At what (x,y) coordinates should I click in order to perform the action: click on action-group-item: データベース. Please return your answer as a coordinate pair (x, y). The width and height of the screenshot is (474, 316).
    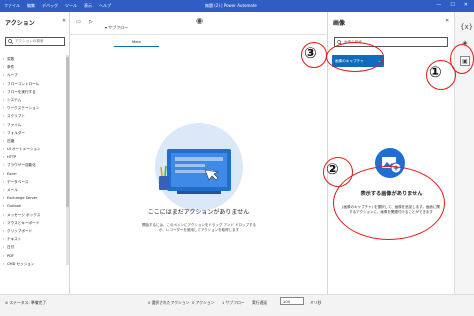
    Looking at the image, I should click on (34, 182).